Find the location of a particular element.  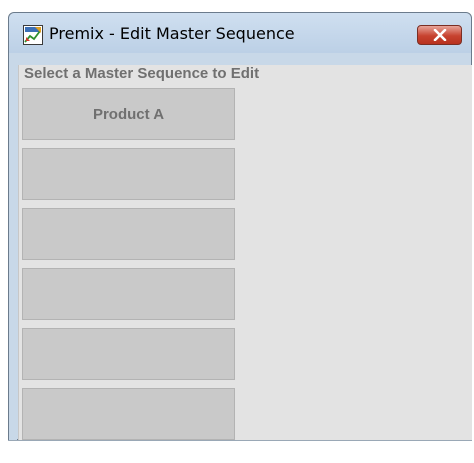

window-title: Premix - Edit Master Sequence is located at coordinates (172, 33).